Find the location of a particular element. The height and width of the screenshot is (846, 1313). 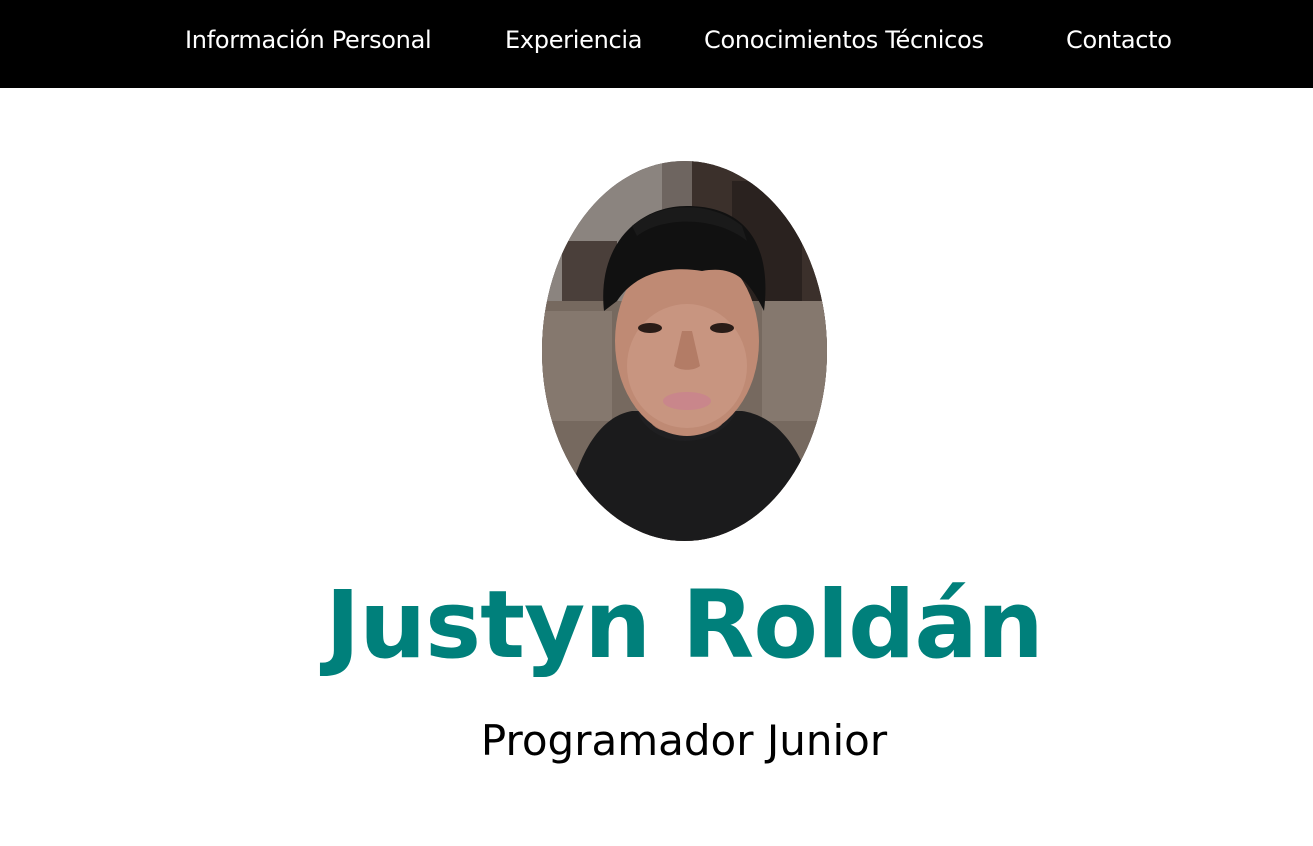

nav-link-informacion-personal: Información Personal is located at coordinates (308, 40).